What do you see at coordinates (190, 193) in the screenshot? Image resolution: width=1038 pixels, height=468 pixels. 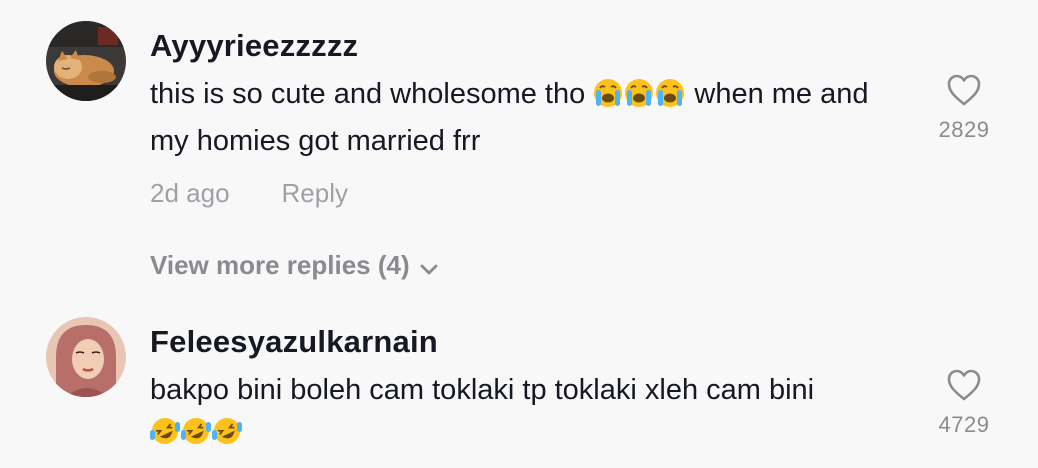 I see `comment-time: 2d ago` at bounding box center [190, 193].